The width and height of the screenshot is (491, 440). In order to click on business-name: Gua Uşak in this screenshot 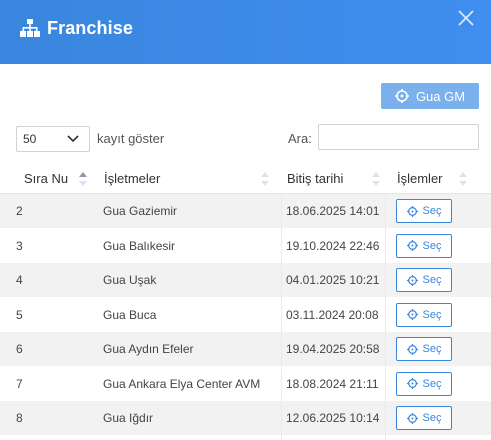, I will do `click(130, 280)`.